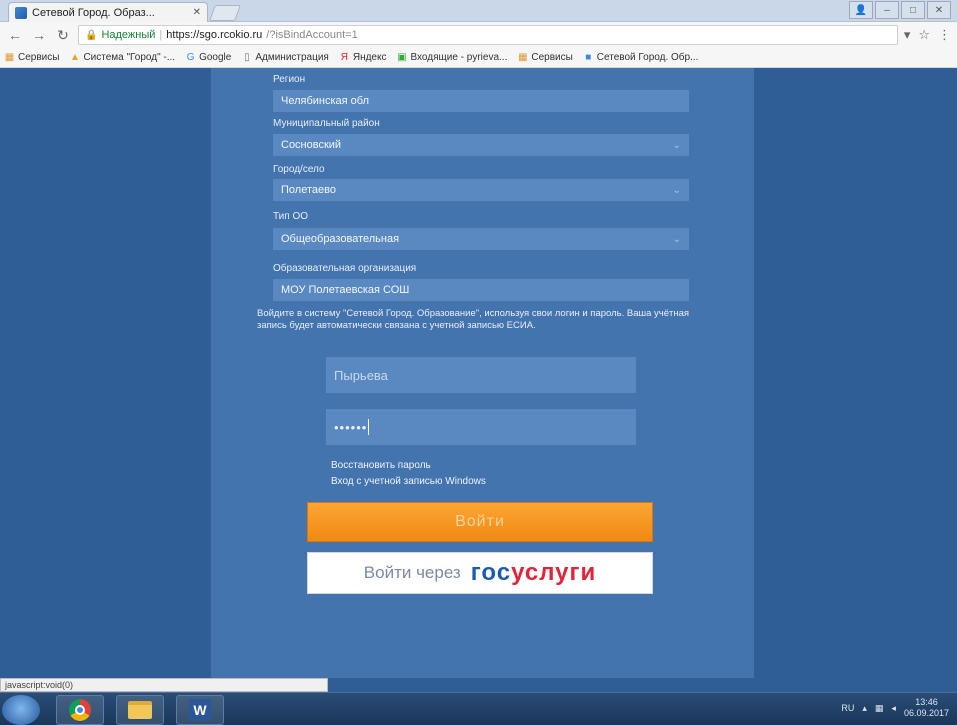  What do you see at coordinates (247, 57) in the screenshot?
I see `page-icon: ▯` at bounding box center [247, 57].